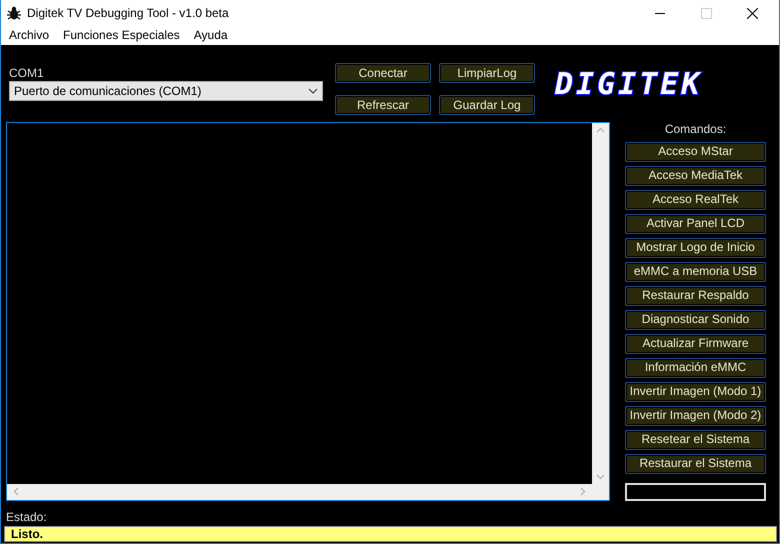 The height and width of the screenshot is (544, 780). Describe the element at coordinates (313, 91) in the screenshot. I see `caret-icon` at that location.